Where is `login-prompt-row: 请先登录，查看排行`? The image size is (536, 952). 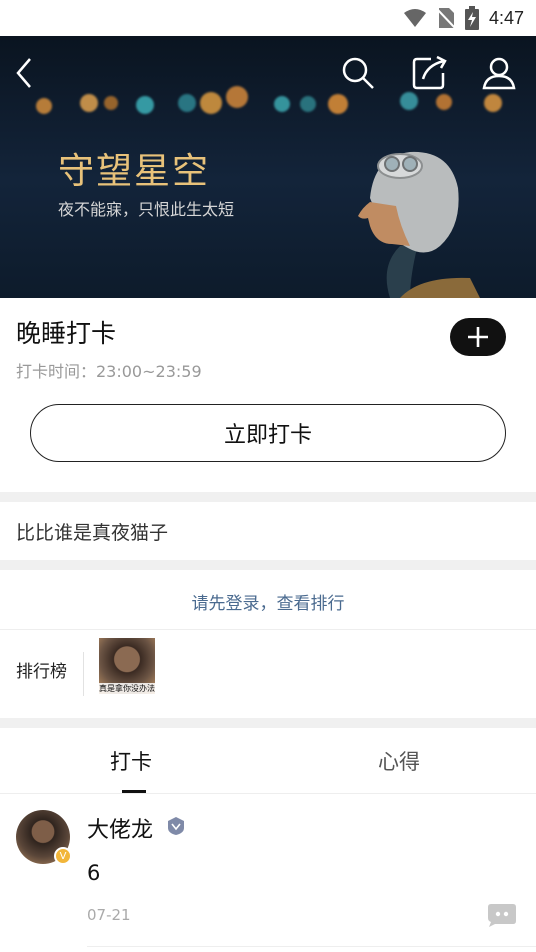
login-prompt-row: 请先登录，查看排行 is located at coordinates (268, 600).